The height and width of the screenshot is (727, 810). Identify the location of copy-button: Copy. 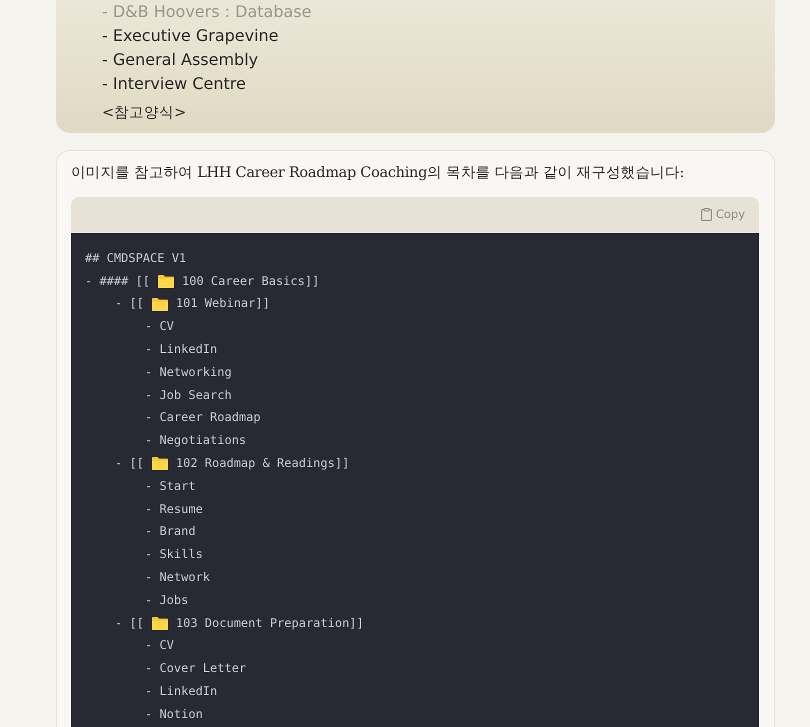
(722, 215).